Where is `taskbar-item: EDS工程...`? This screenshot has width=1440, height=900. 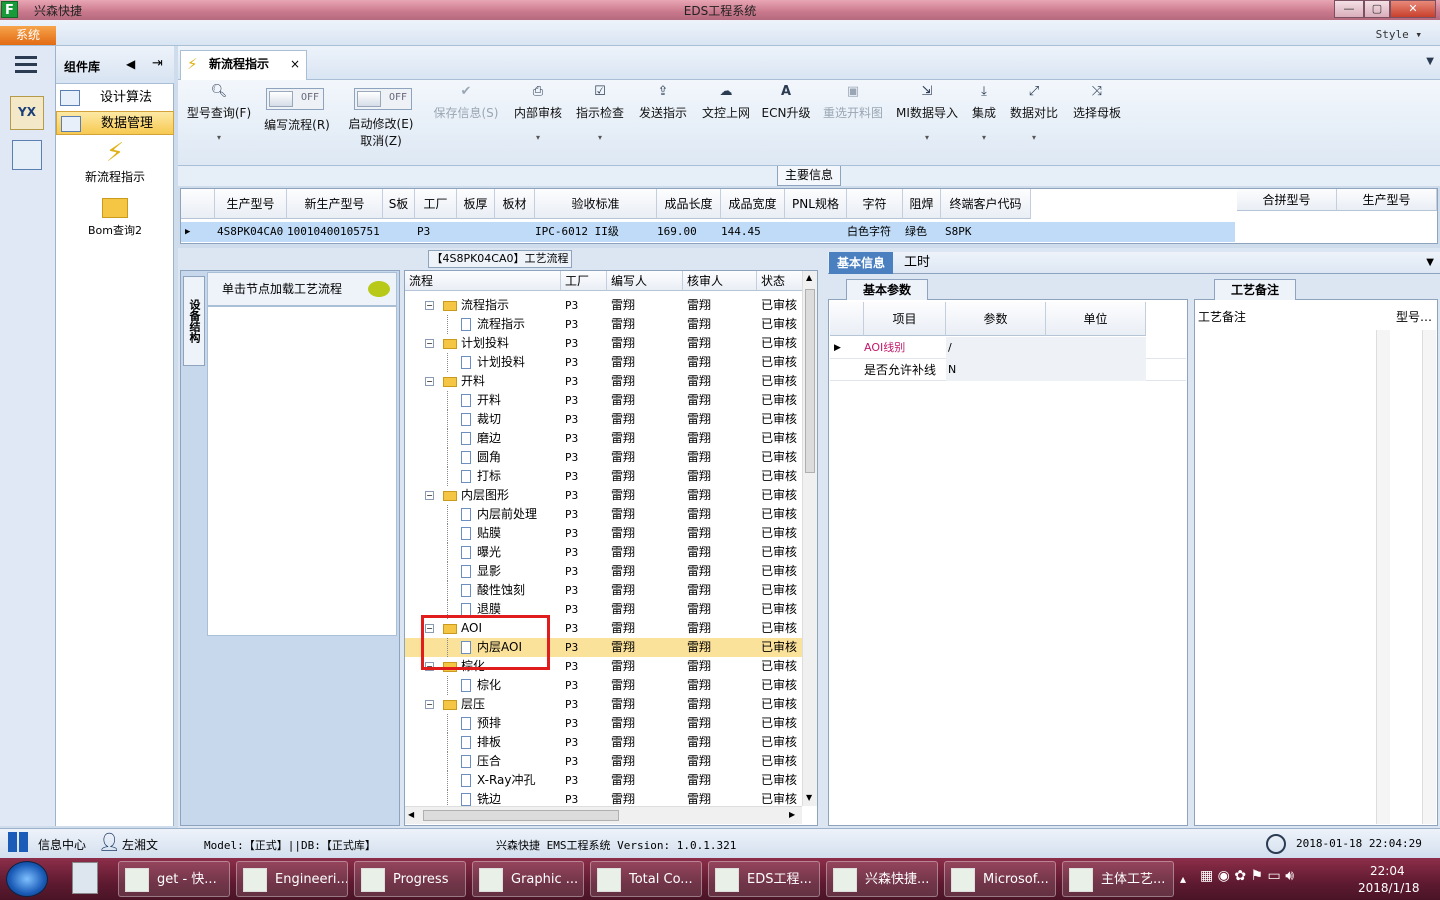 taskbar-item: EDS工程... is located at coordinates (764, 879).